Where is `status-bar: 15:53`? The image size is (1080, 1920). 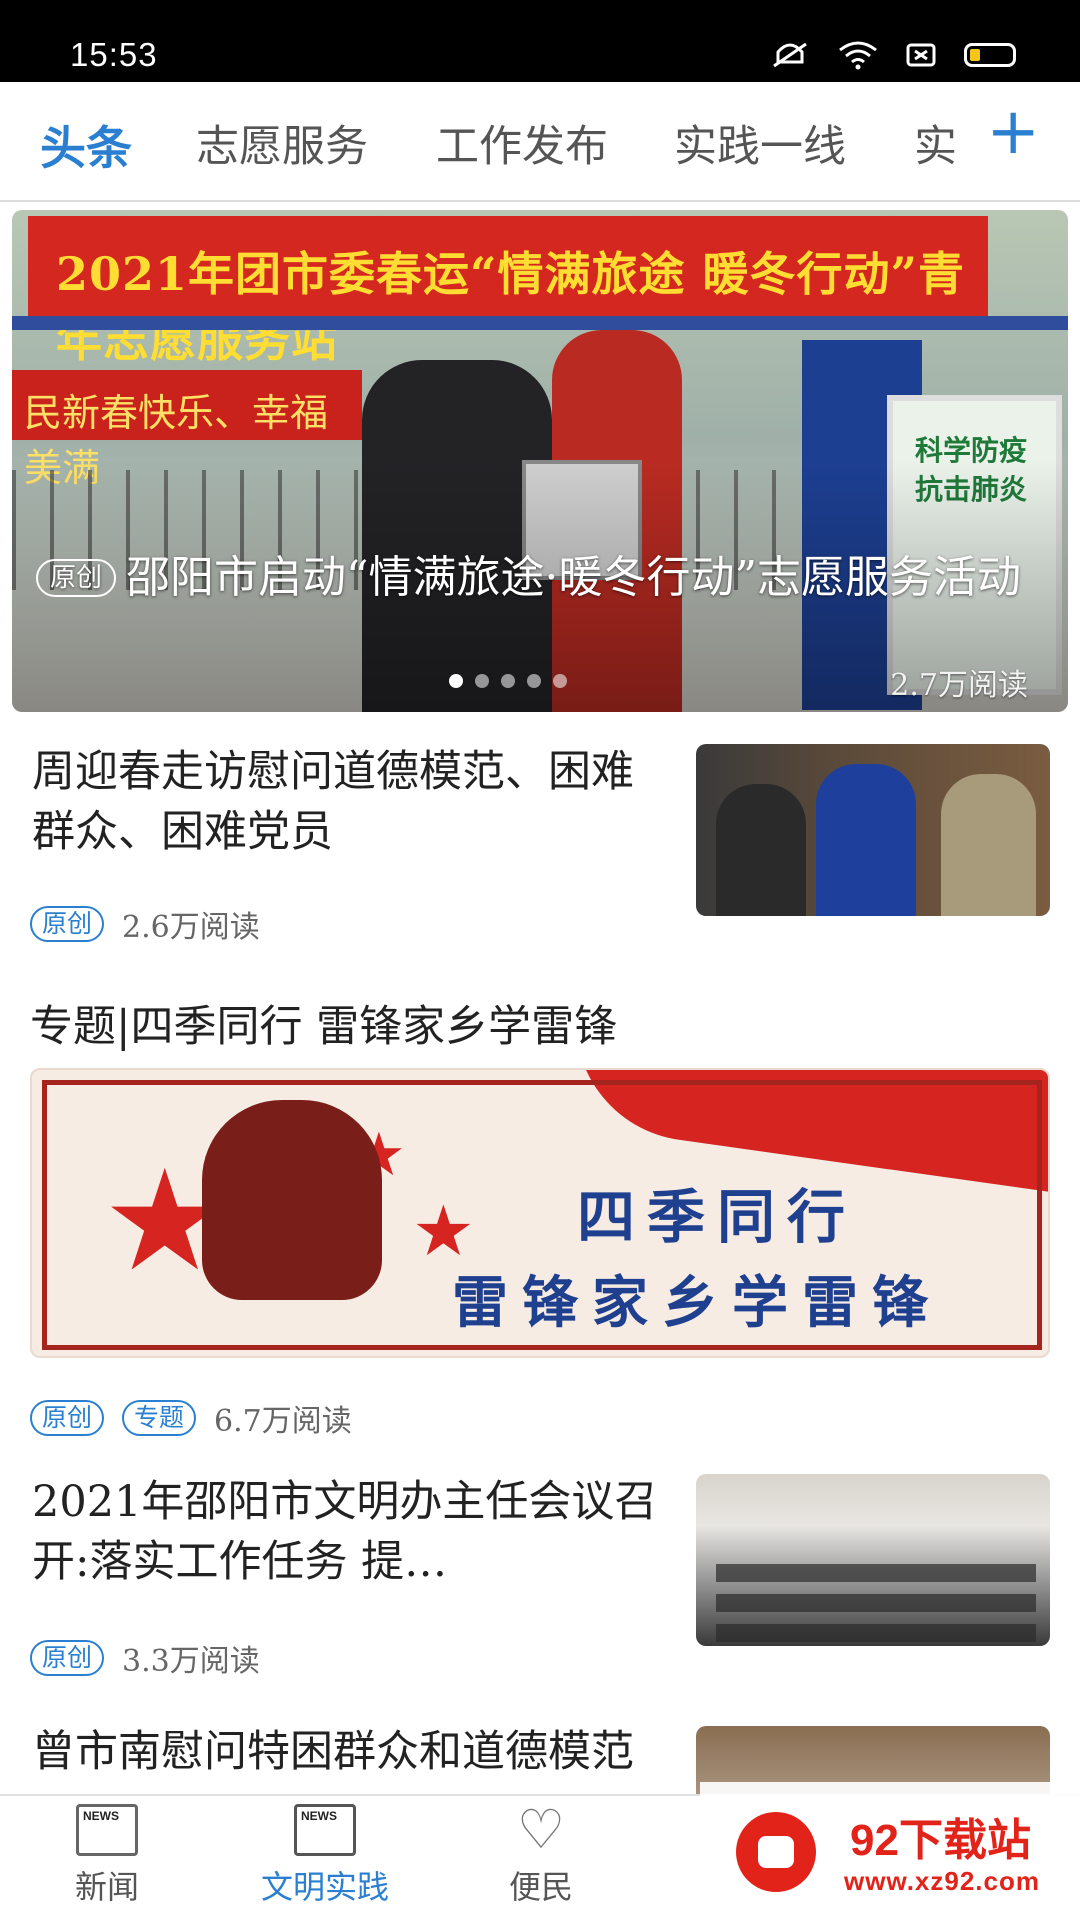 status-bar: 15:53 is located at coordinates (540, 41).